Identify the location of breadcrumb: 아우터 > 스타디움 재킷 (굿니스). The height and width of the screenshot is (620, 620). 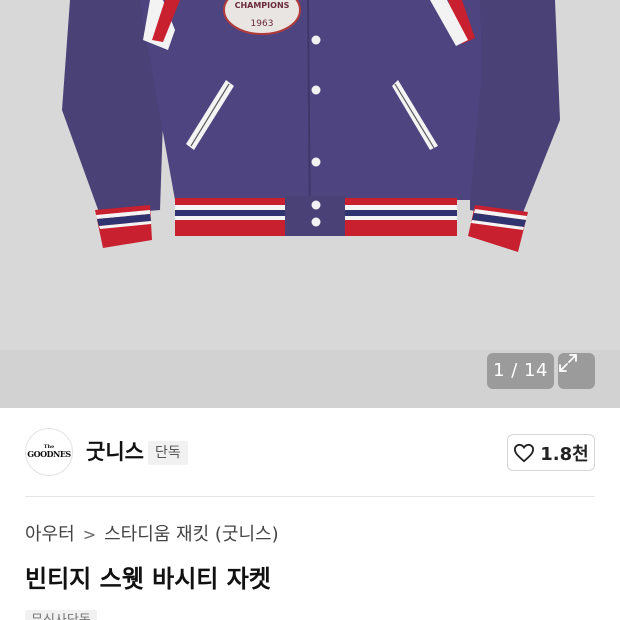
(152, 535).